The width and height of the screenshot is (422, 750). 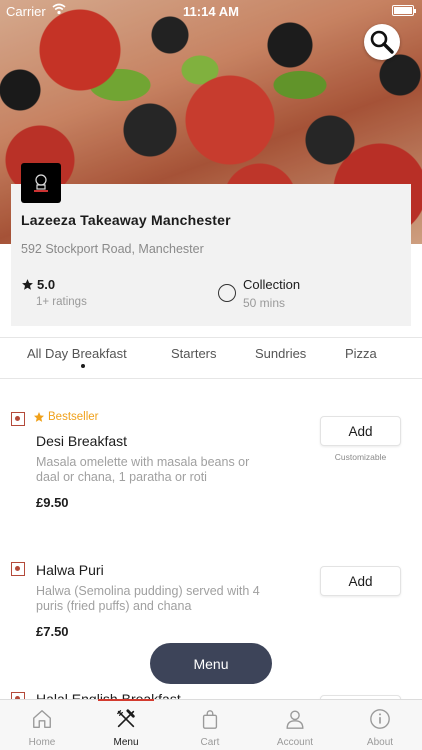 What do you see at coordinates (83, 366) in the screenshot?
I see `active-tab-indicator` at bounding box center [83, 366].